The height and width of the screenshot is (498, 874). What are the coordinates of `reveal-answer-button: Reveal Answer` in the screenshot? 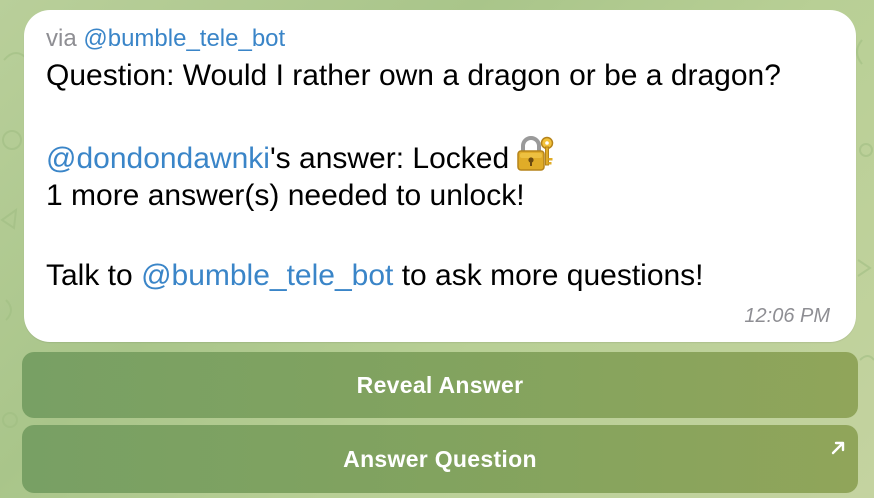 It's located at (440, 385).